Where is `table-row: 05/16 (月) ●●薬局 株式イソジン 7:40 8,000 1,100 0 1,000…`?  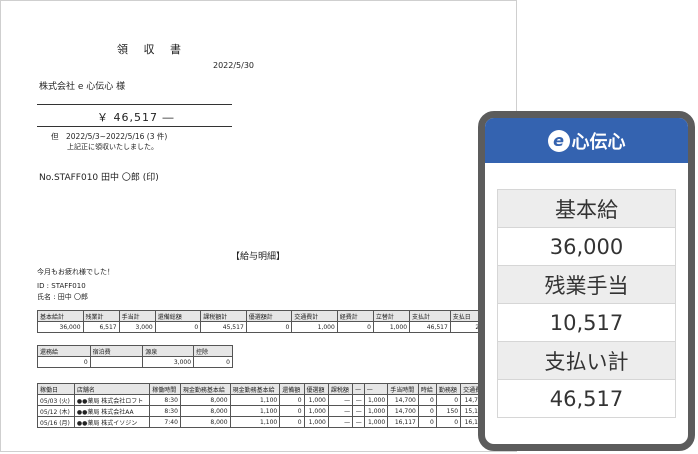 table-row: 05/16 (月) ●●薬局 株式イソジン 7:40 8,000 1,100 0 1,000… is located at coordinates (275, 422).